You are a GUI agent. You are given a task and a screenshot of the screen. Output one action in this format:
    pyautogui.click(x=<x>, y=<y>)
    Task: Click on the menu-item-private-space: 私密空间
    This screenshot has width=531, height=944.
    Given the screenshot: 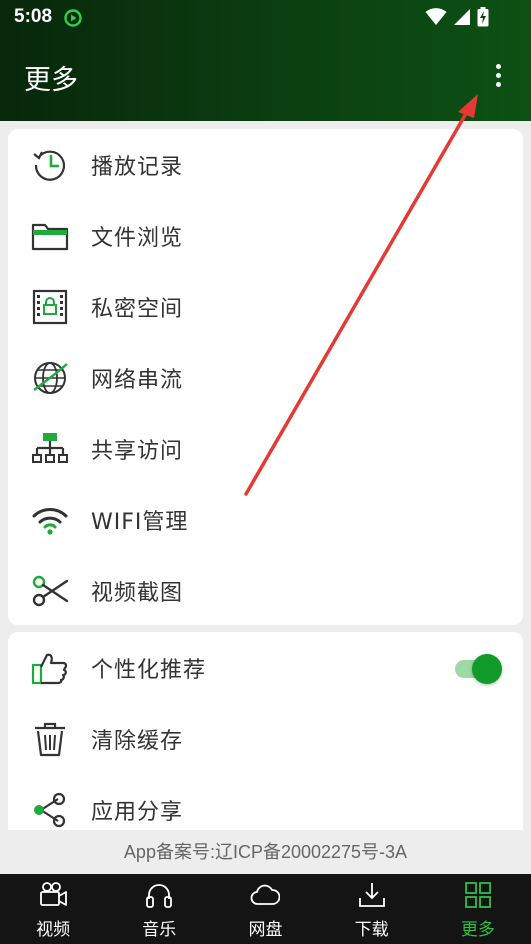 What is the action you would take?
    pyautogui.click(x=265, y=306)
    